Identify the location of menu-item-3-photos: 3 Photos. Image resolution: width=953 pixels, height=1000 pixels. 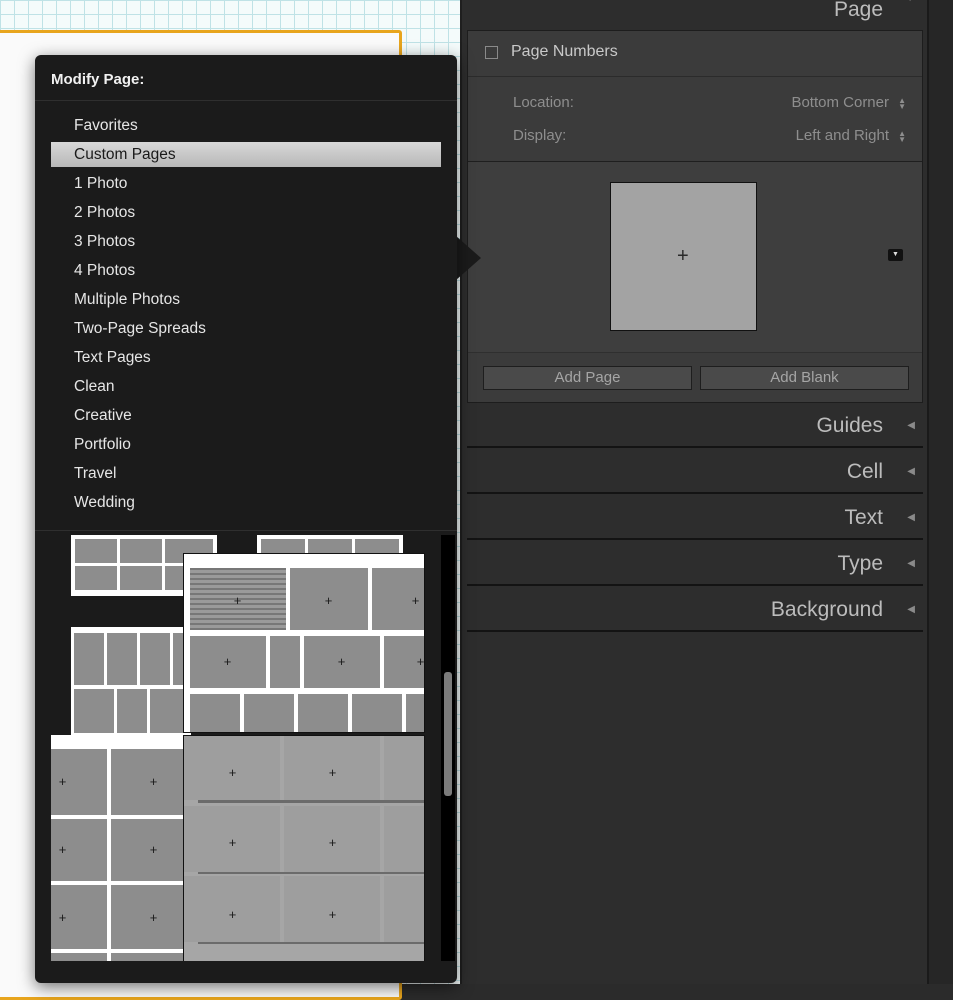
(246, 243).